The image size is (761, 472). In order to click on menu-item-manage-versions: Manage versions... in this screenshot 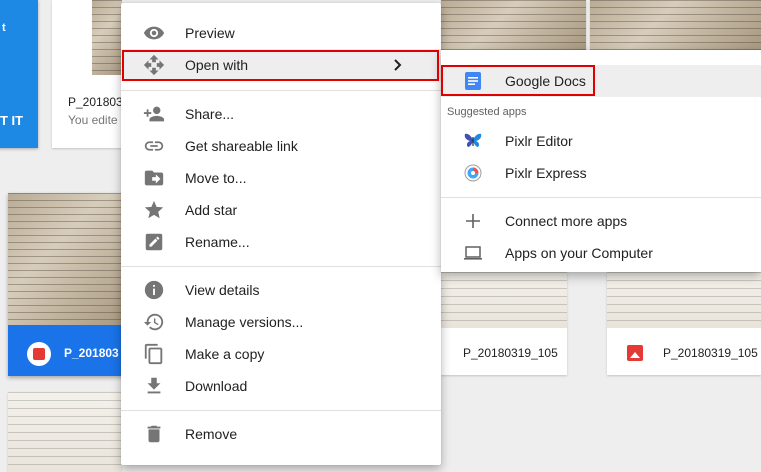, I will do `click(281, 322)`.